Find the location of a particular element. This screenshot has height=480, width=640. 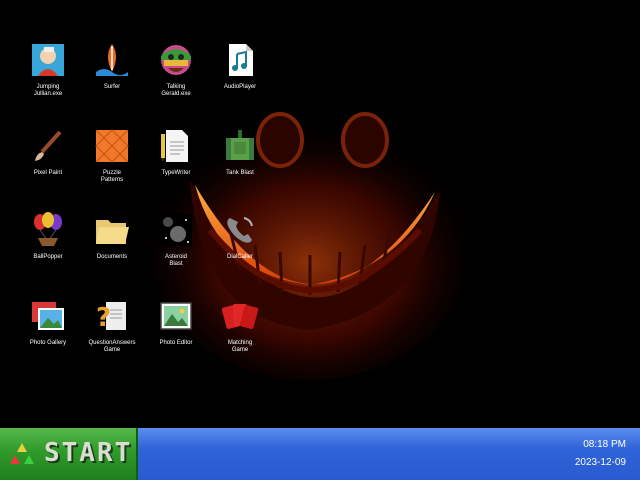

clock-date: 2023-12-09 is located at coordinates (600, 462).